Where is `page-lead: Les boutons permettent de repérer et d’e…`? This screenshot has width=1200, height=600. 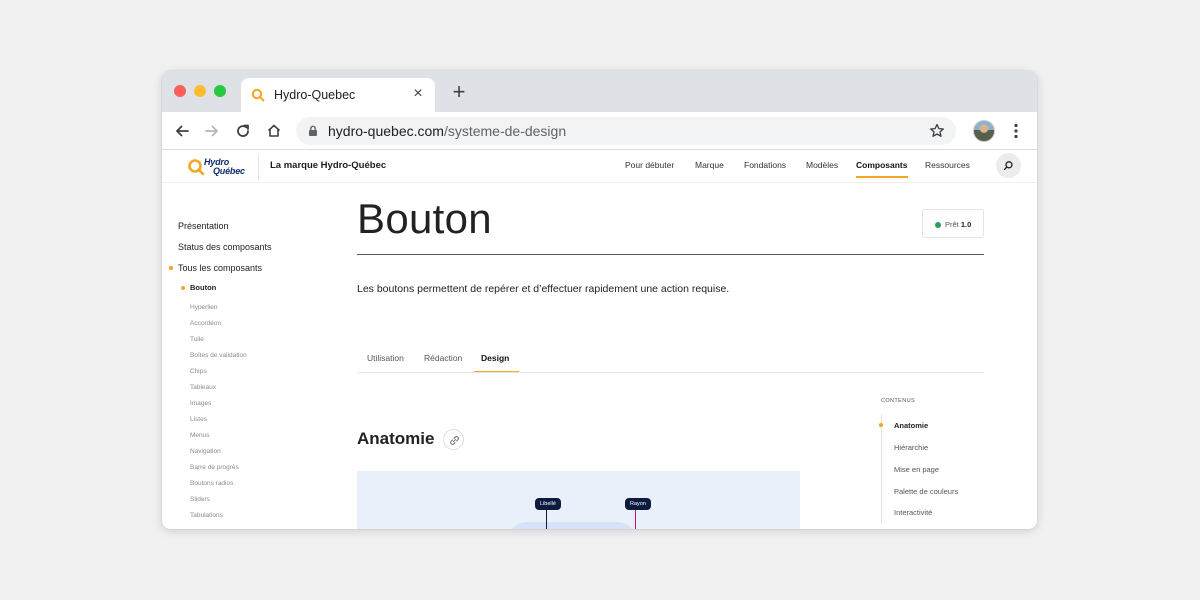
page-lead: Les boutons permettent de repérer et d’e… is located at coordinates (543, 289).